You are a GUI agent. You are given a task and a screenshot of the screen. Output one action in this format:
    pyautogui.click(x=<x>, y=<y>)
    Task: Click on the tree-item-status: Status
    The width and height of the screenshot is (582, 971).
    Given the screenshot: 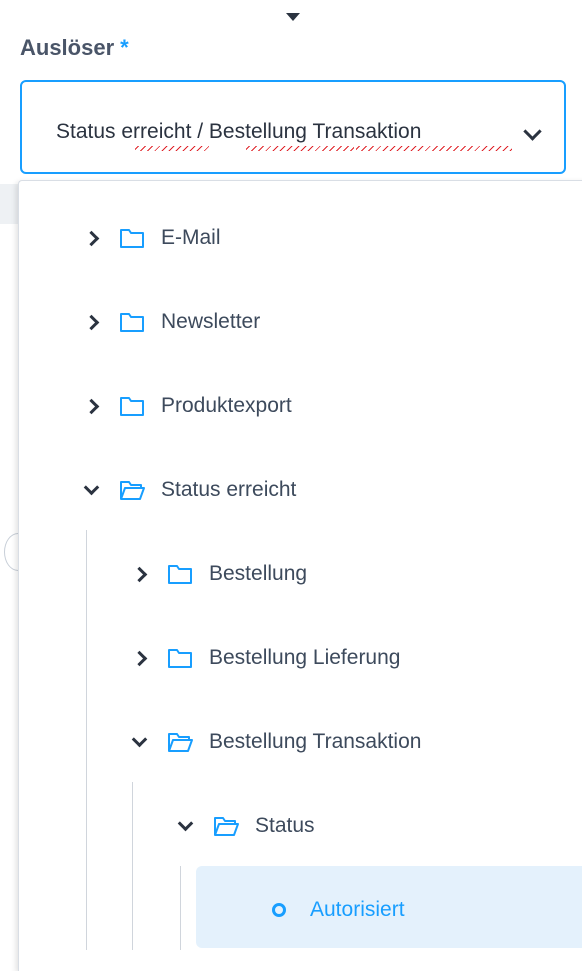 What is the action you would take?
    pyautogui.click(x=246, y=826)
    